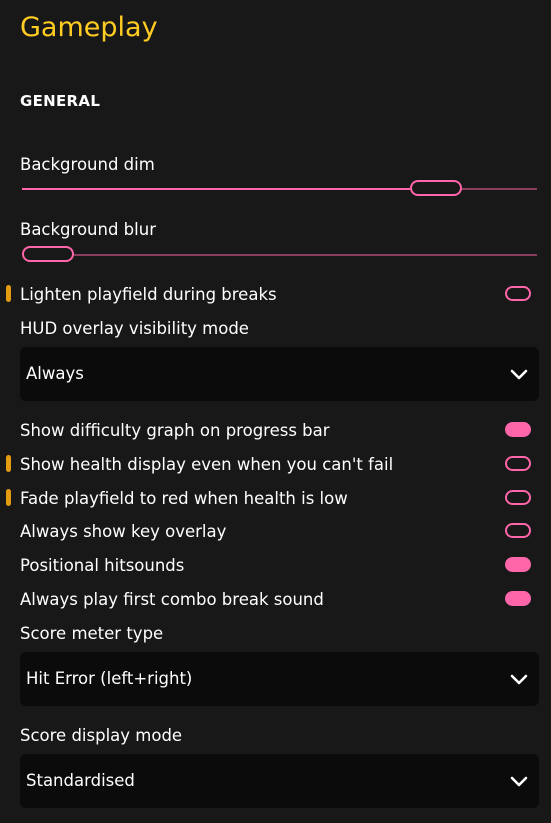 The width and height of the screenshot is (551, 823). What do you see at coordinates (518, 530) in the screenshot?
I see `key-overlay-toggle` at bounding box center [518, 530].